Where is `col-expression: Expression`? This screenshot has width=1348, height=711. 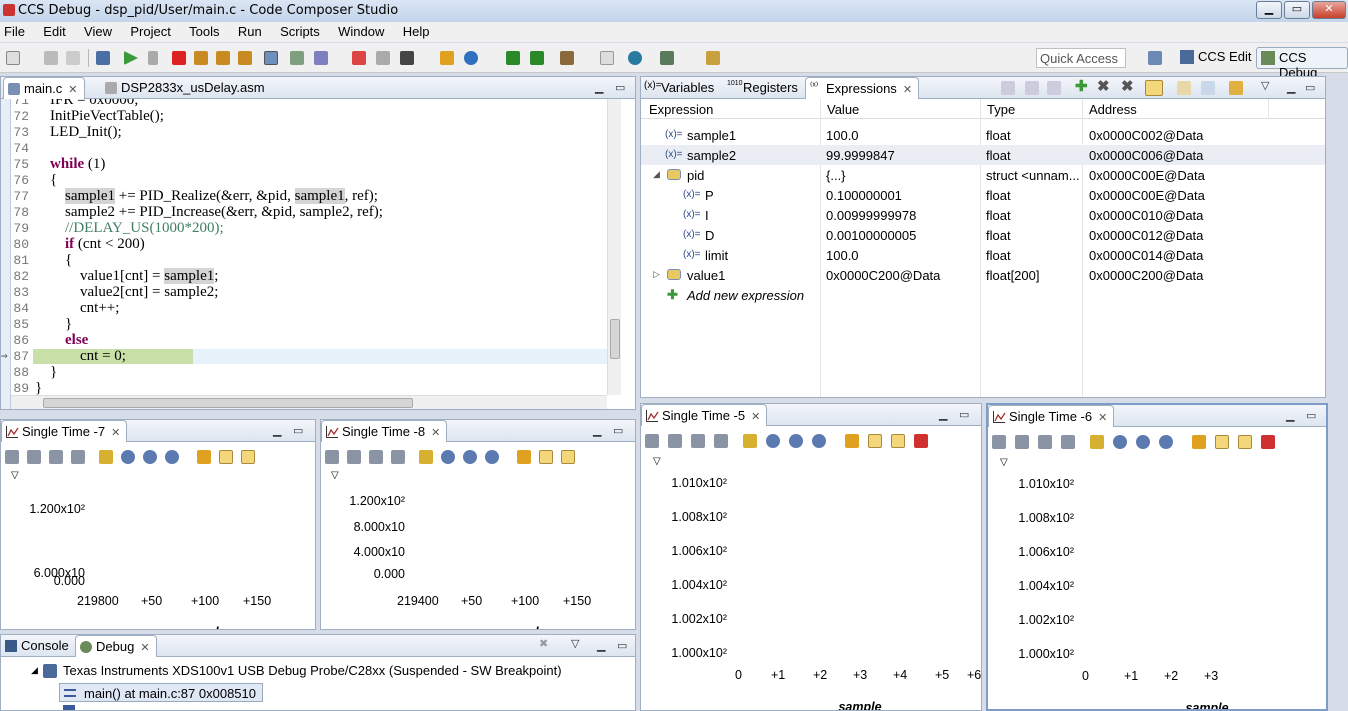
col-expression: Expression is located at coordinates (681, 109).